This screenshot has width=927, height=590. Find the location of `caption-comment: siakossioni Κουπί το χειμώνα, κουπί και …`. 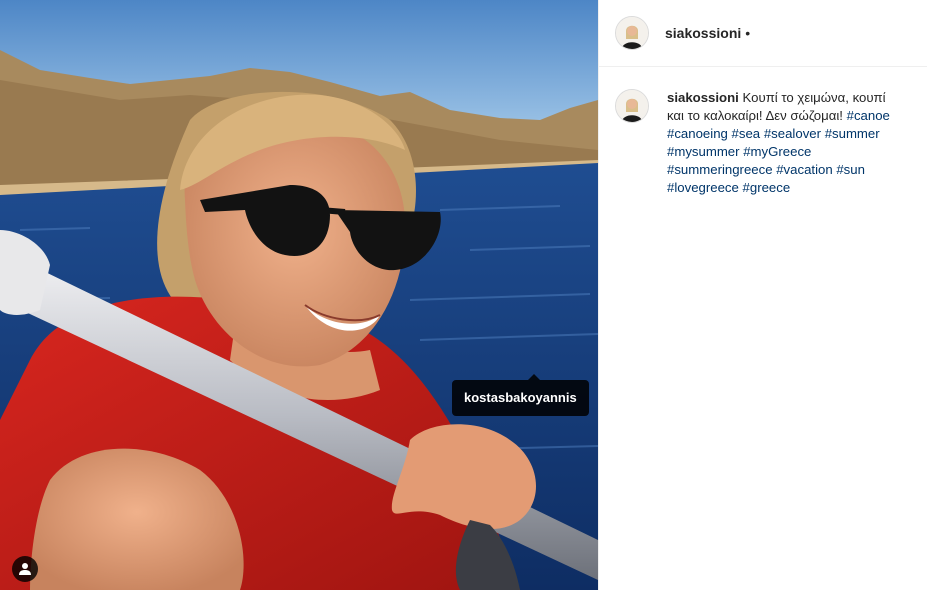

caption-comment: siakossioni Κουπί το χειμώνα, κουπί και … is located at coordinates (763, 132).